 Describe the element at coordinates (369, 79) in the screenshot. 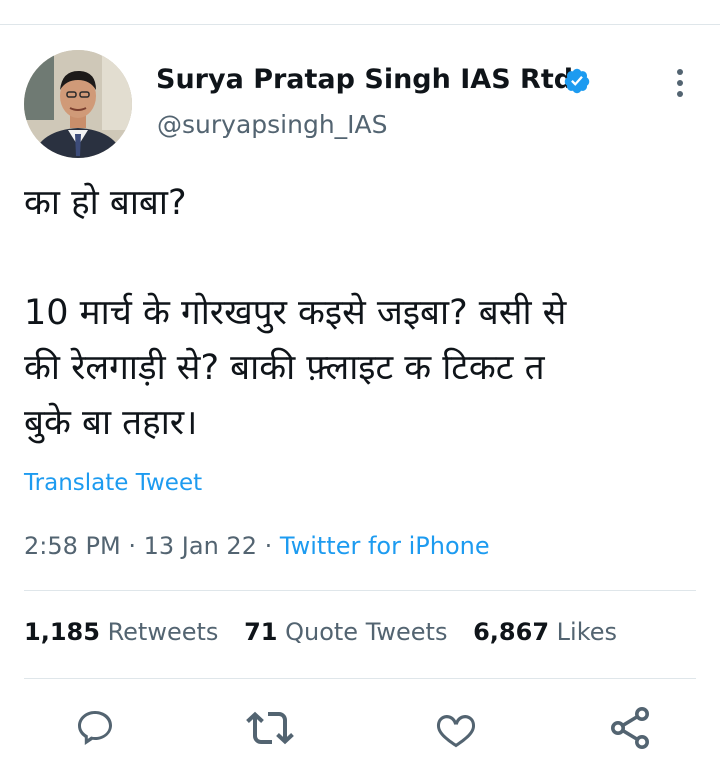

I see `author-name: Surya Pratap Singh IAS Rtd.` at that location.